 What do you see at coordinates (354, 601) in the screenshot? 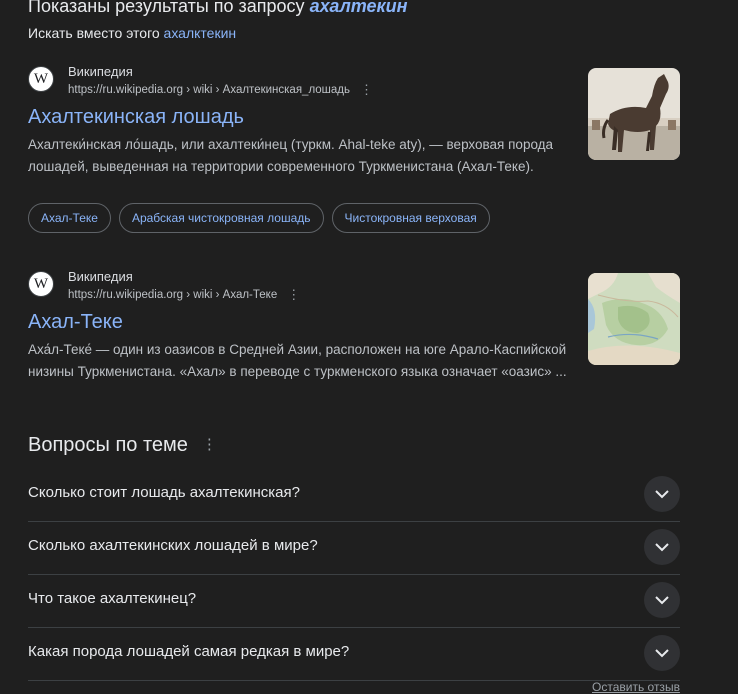
I see `paa-question: Что такое ахалтекинец?` at bounding box center [354, 601].